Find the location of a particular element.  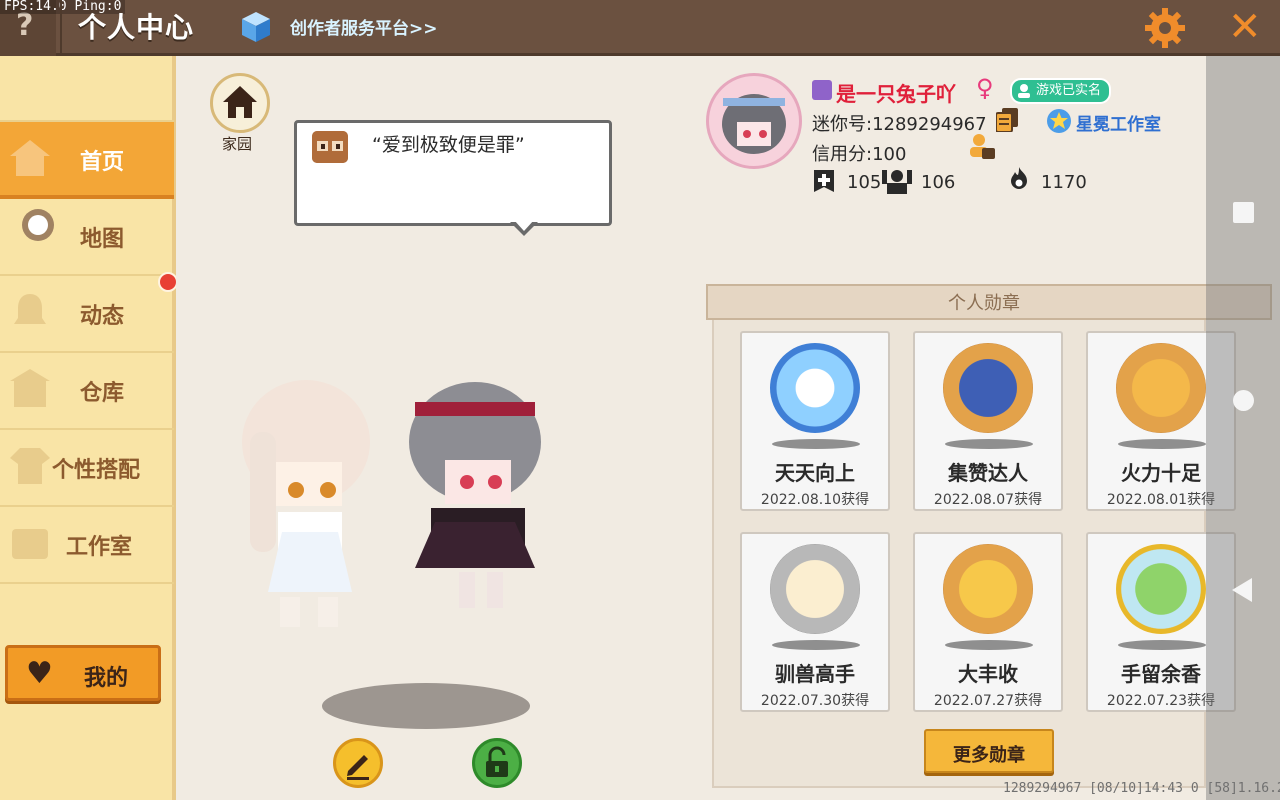

fans-icon is located at coordinates (897, 182).